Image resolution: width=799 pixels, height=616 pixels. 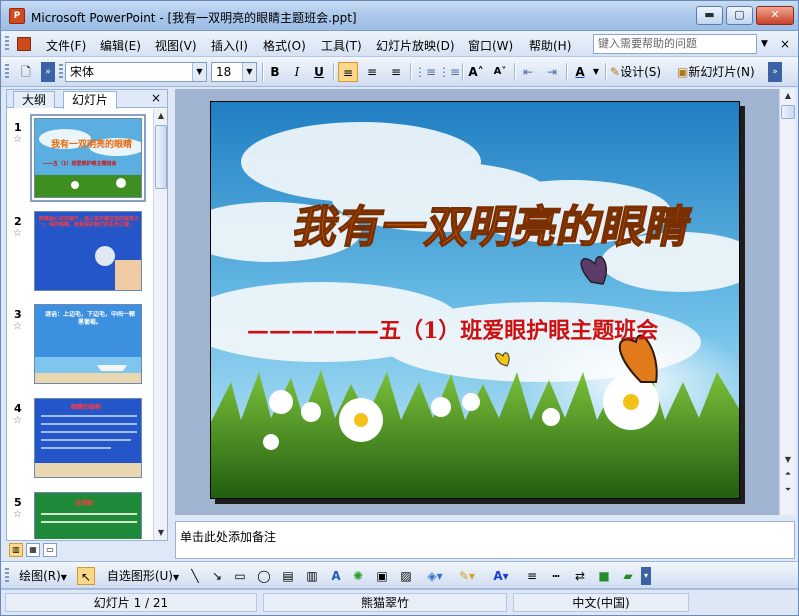 I want to click on 3d-style-icon: ▰, so click(x=628, y=576).